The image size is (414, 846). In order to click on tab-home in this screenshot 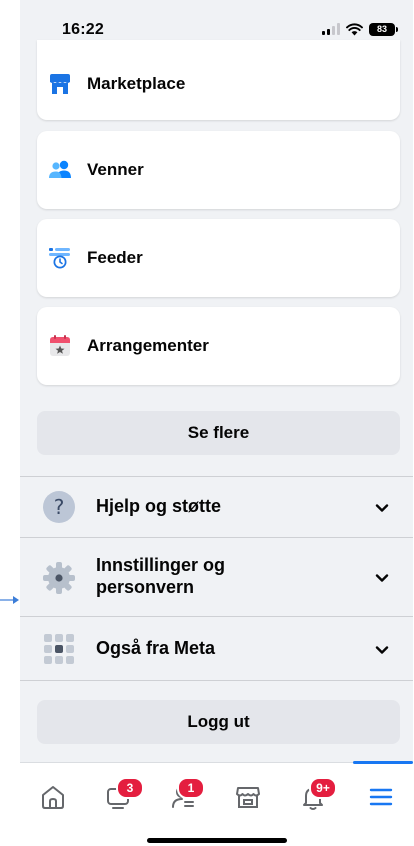, I will do `click(52, 793)`.